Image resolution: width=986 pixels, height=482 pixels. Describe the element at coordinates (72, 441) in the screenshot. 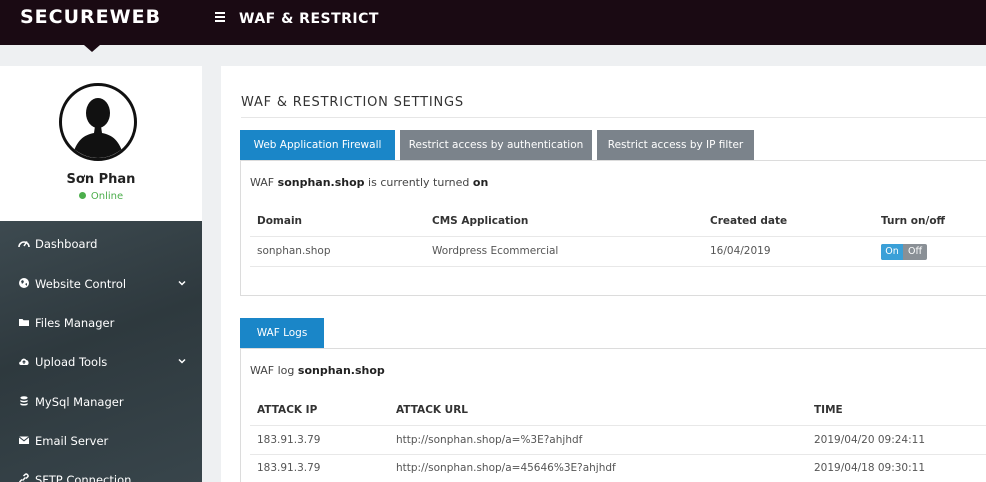

I see `sidebar-item-label: Email Server` at that location.